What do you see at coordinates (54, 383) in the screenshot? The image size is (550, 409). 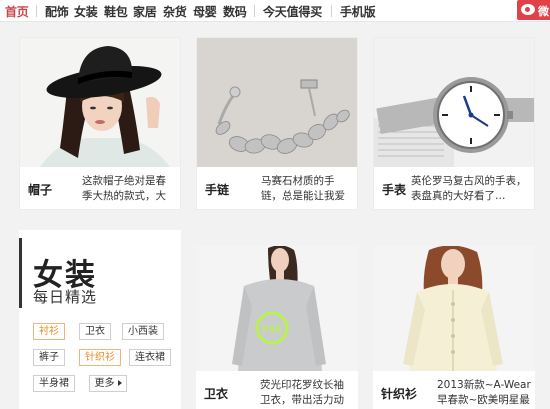 I see `tag-skirt: 半身裙` at bounding box center [54, 383].